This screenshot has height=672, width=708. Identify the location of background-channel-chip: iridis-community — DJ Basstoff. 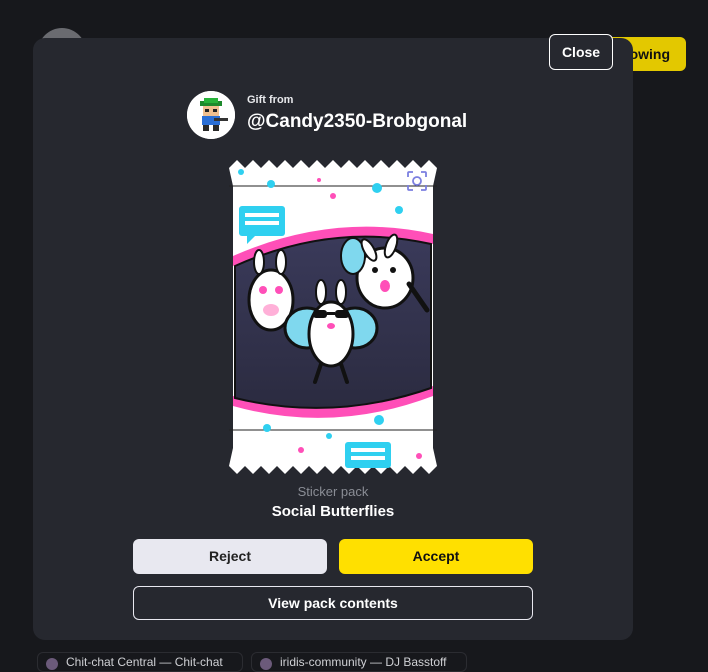
(359, 662).